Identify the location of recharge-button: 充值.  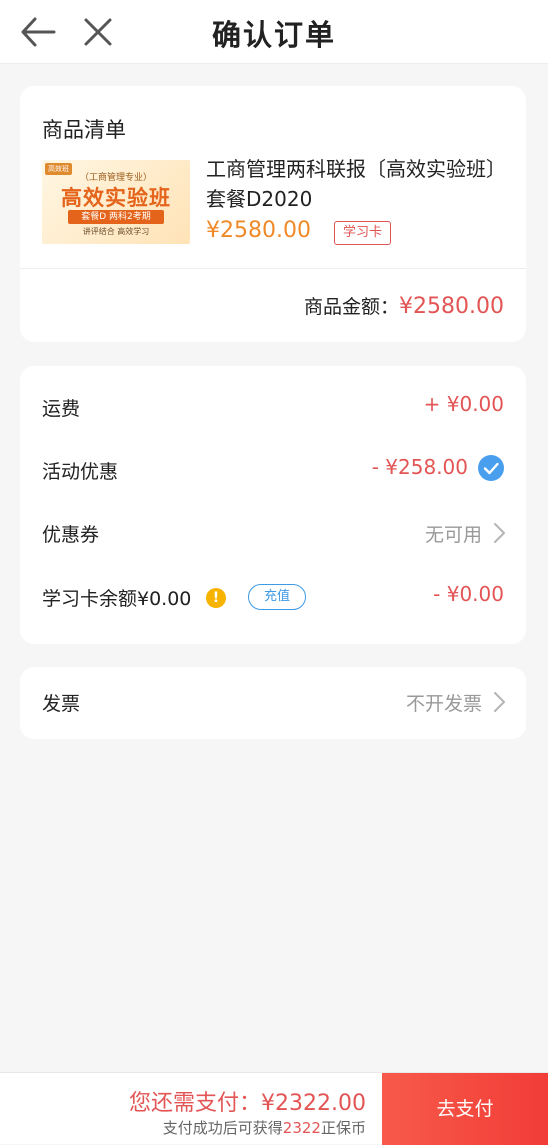
(277, 597).